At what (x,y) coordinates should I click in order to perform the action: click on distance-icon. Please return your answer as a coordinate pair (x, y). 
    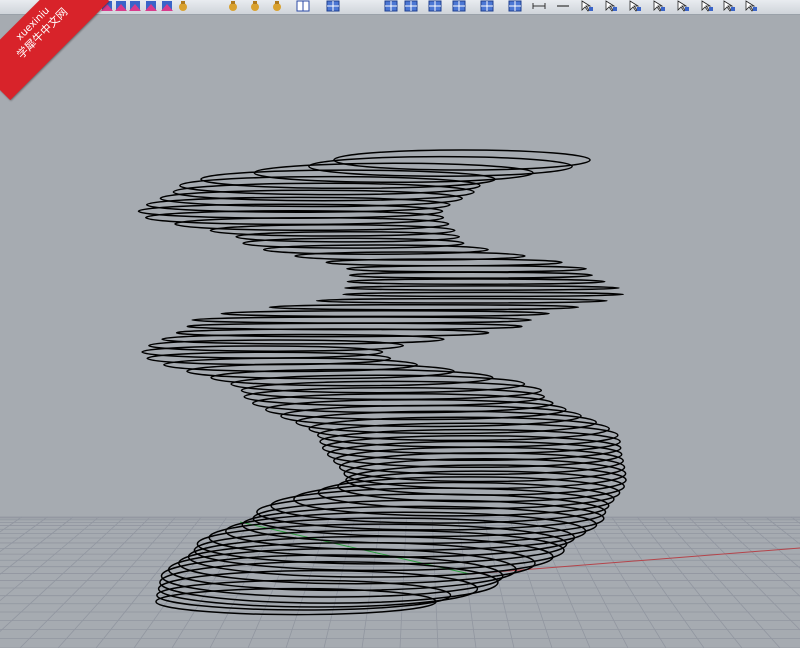
    Looking at the image, I should click on (539, 6).